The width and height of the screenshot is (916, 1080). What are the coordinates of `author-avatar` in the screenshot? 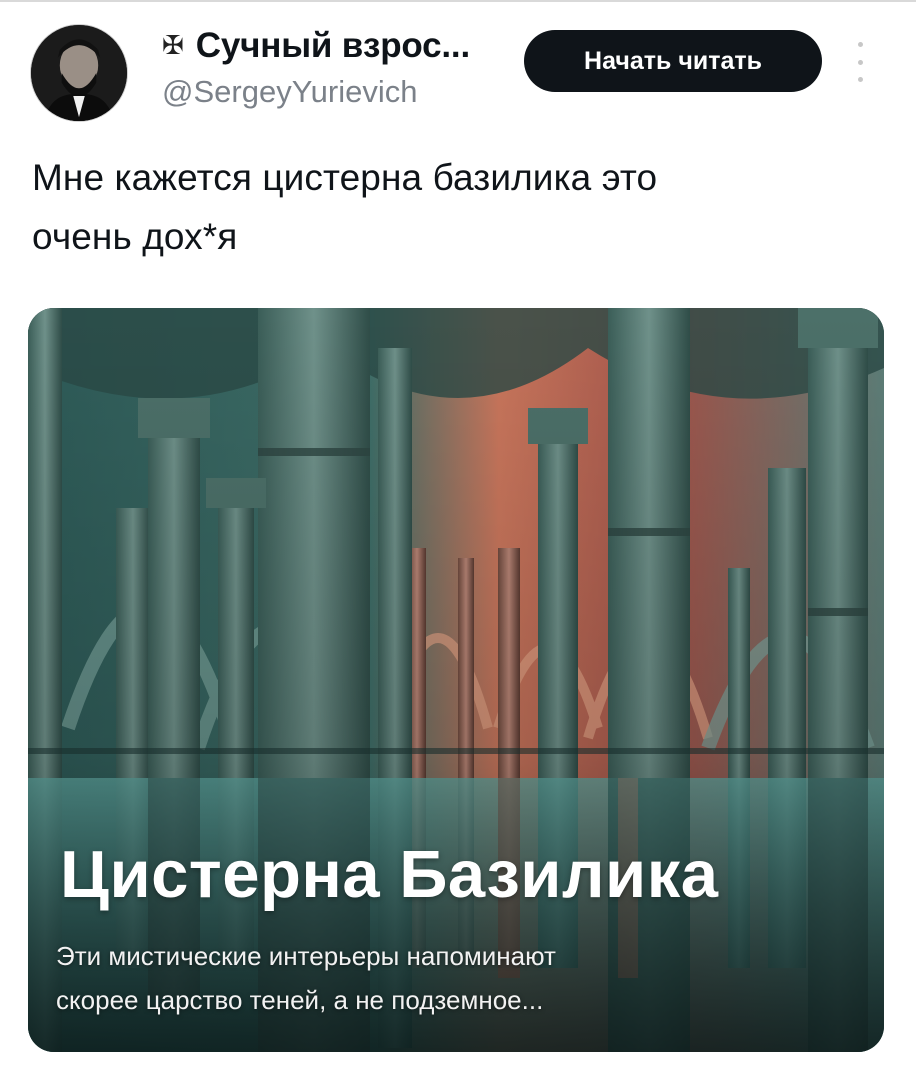 It's located at (79, 73).